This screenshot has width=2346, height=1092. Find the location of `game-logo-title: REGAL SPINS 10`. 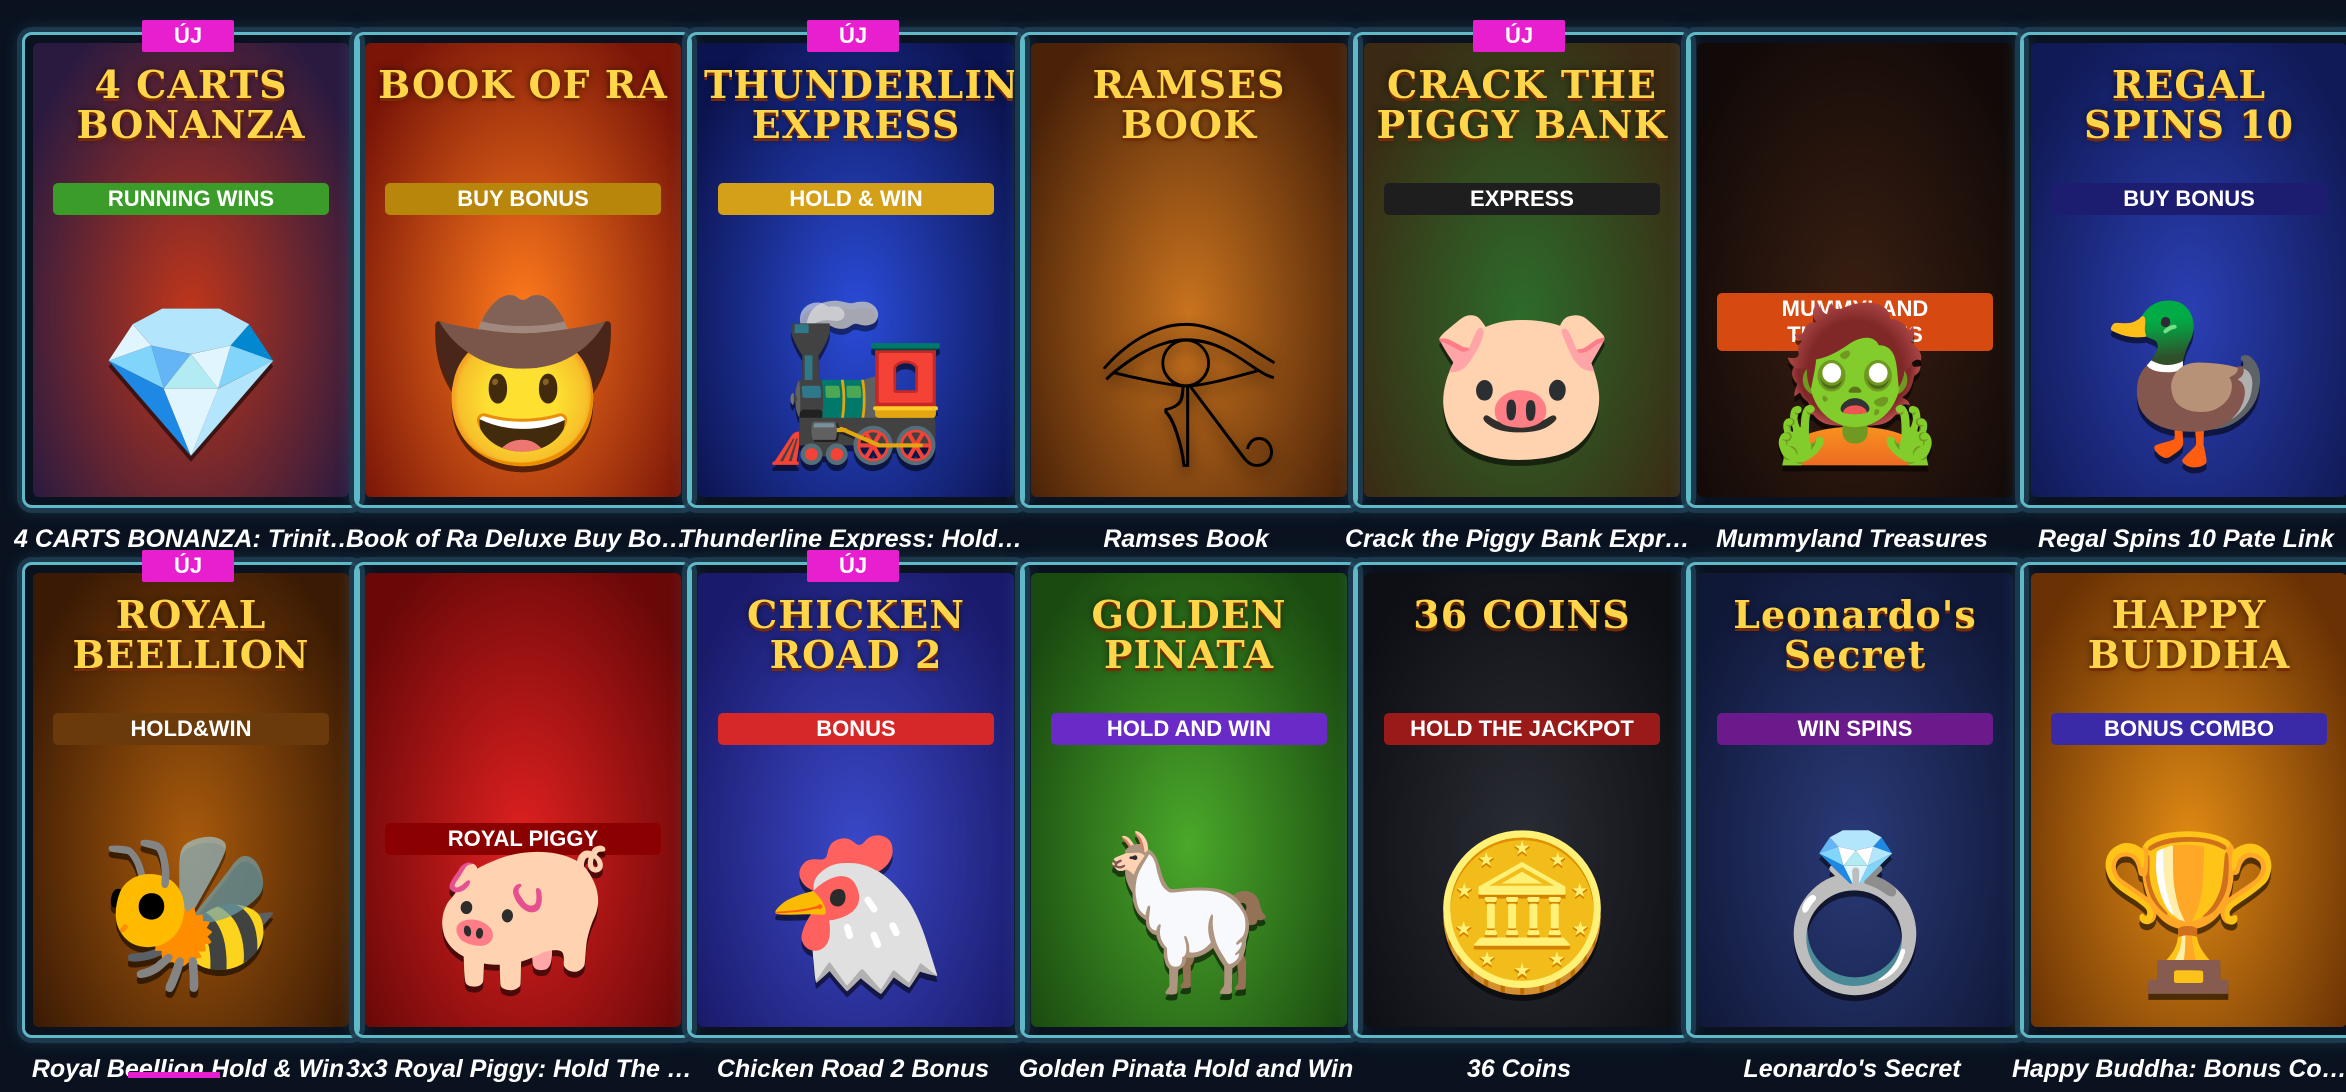

game-logo-title: REGAL SPINS 10 is located at coordinates (2189, 104).